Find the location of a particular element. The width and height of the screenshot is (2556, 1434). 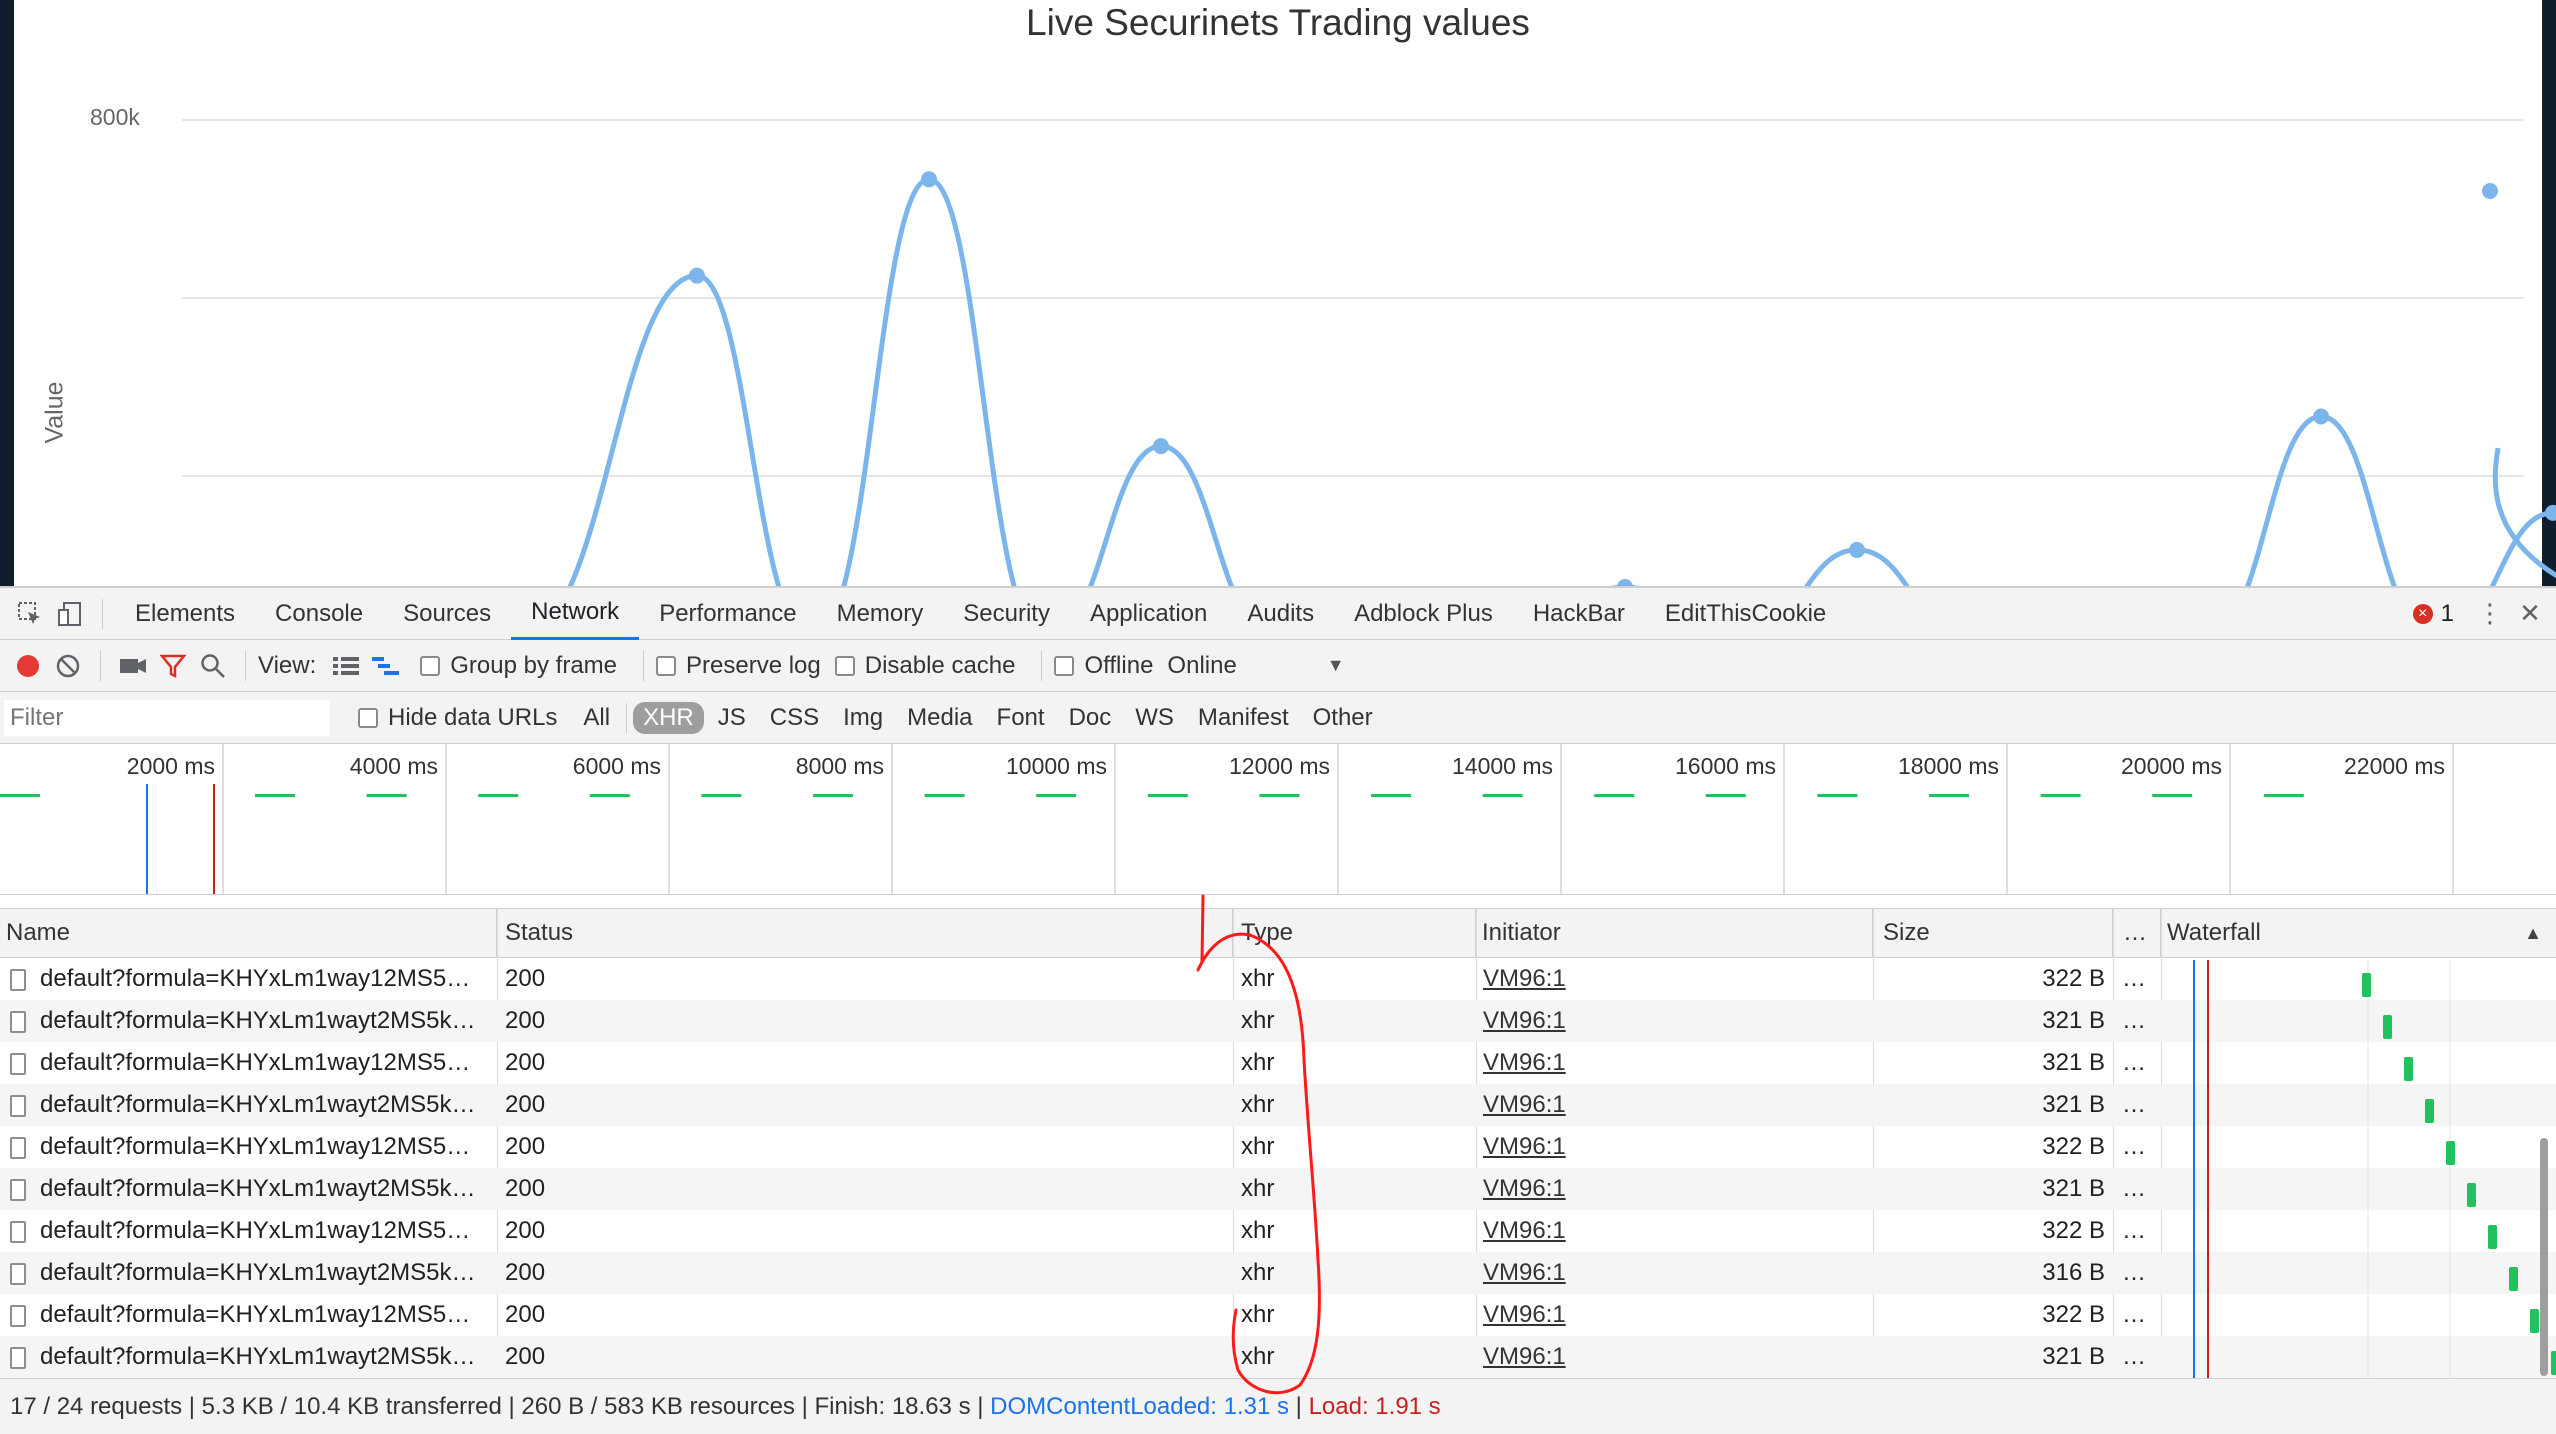

preserve-log-label: Preserve log is located at coordinates (753, 665).